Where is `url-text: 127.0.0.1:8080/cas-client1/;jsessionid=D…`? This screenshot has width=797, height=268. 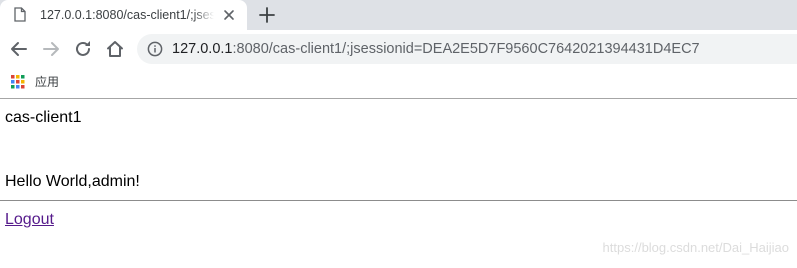 url-text: 127.0.0.1:8080/cas-client1/;jsessionid=D… is located at coordinates (436, 49).